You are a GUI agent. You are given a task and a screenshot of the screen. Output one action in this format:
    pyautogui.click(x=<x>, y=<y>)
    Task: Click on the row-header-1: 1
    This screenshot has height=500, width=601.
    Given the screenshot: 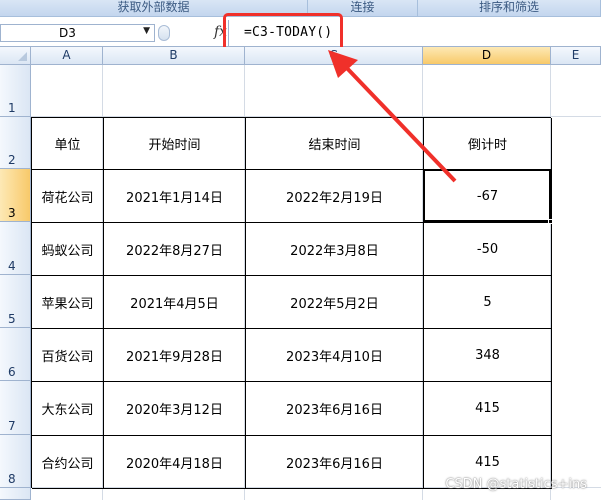 What is the action you would take?
    pyautogui.click(x=15, y=91)
    